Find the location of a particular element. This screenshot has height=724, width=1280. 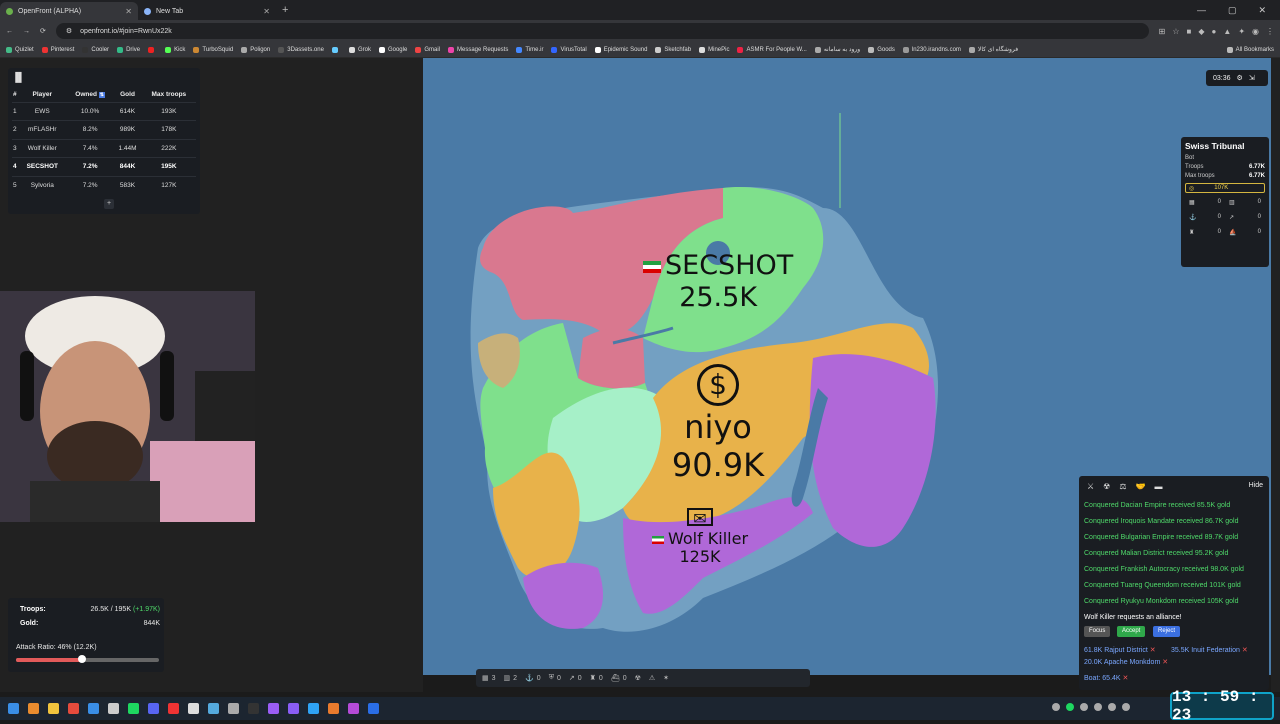

focus-button: Focus is located at coordinates (1097, 631).